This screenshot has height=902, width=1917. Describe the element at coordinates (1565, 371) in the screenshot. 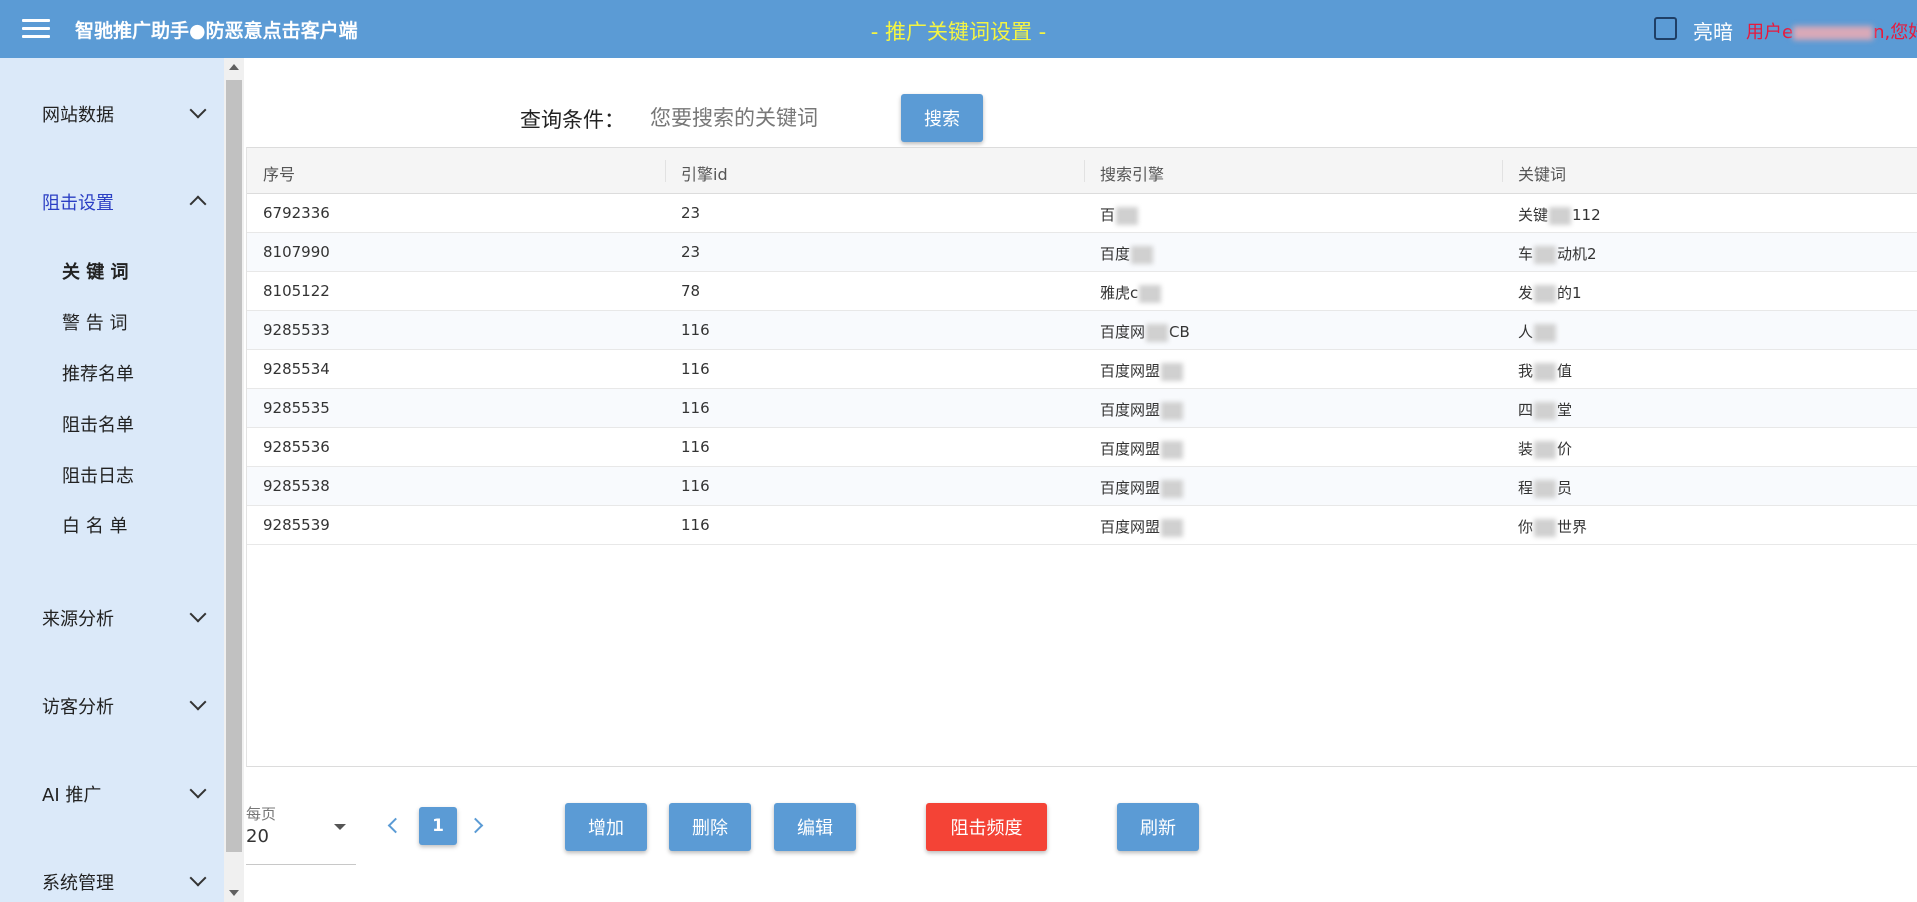

I see `cell-text: 值` at that location.